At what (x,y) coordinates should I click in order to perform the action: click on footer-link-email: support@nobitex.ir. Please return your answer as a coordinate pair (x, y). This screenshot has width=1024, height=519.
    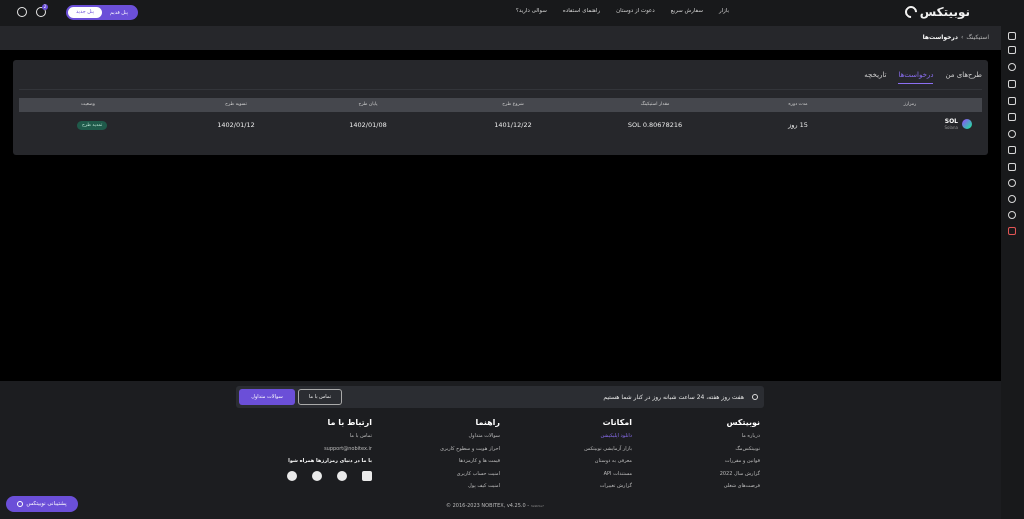
    Looking at the image, I should click on (329, 449).